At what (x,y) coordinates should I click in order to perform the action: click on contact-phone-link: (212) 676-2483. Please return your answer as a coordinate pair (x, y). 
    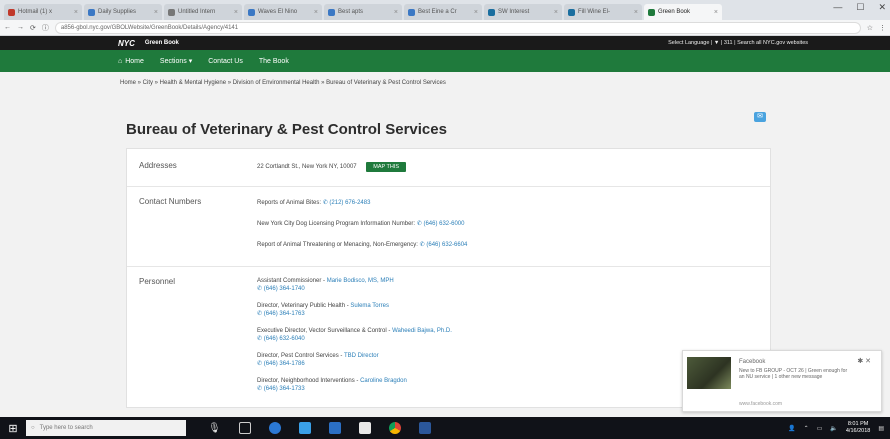
    Looking at the image, I should click on (349, 203).